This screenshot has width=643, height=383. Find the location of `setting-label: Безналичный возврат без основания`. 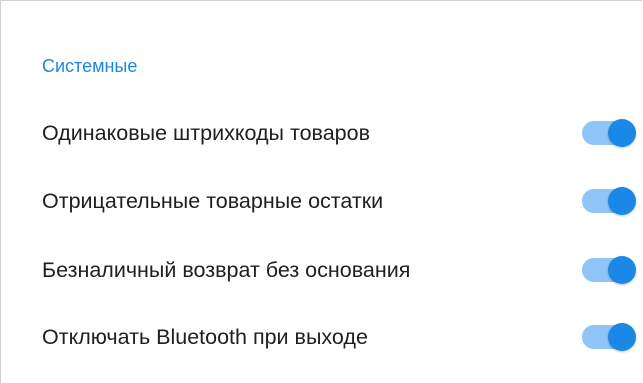

setting-label: Безналичный возврат без основания is located at coordinates (226, 270).